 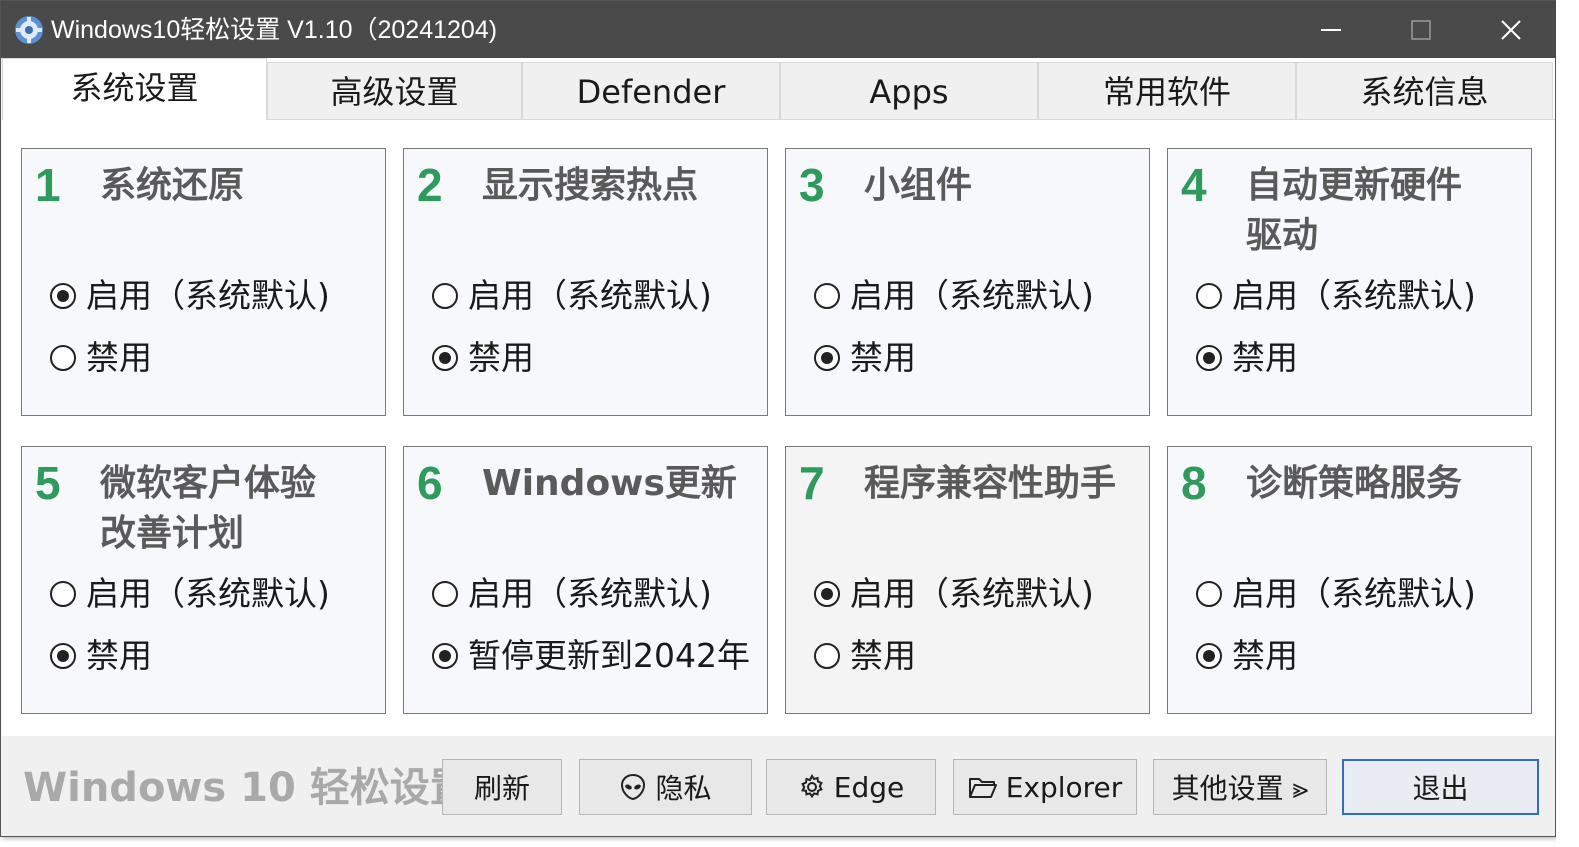 I want to click on setting-card-system-restore: 1 系统还原 启用（系统默认) 禁用, so click(x=203, y=282).